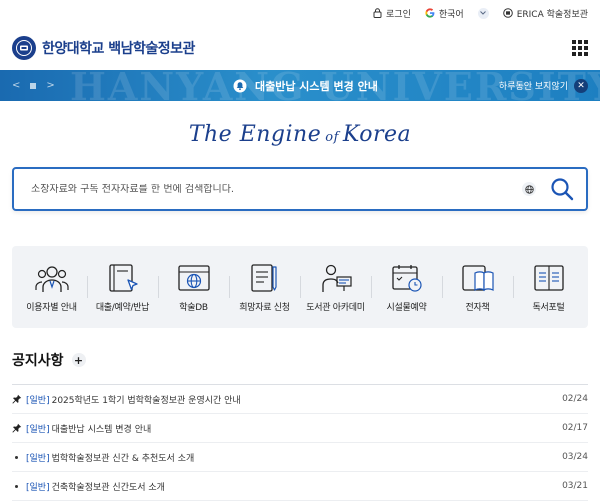 The width and height of the screenshot is (600, 503). I want to click on search-input, so click(276, 189).